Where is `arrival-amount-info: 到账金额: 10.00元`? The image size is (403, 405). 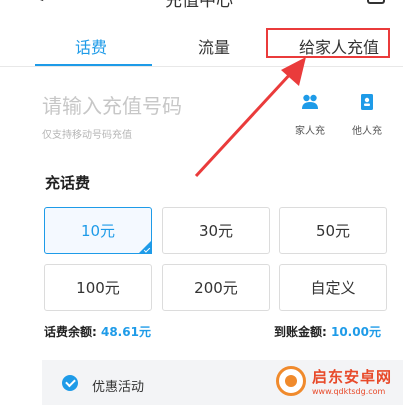 arrival-amount-info: 到账金额: 10.00元 is located at coordinates (327, 331).